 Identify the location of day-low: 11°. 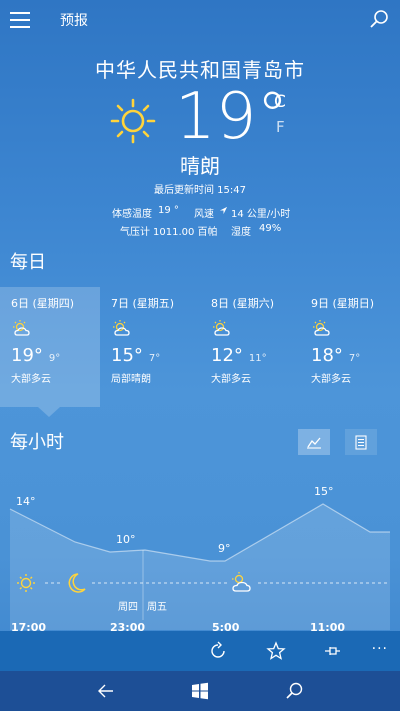
(257, 358).